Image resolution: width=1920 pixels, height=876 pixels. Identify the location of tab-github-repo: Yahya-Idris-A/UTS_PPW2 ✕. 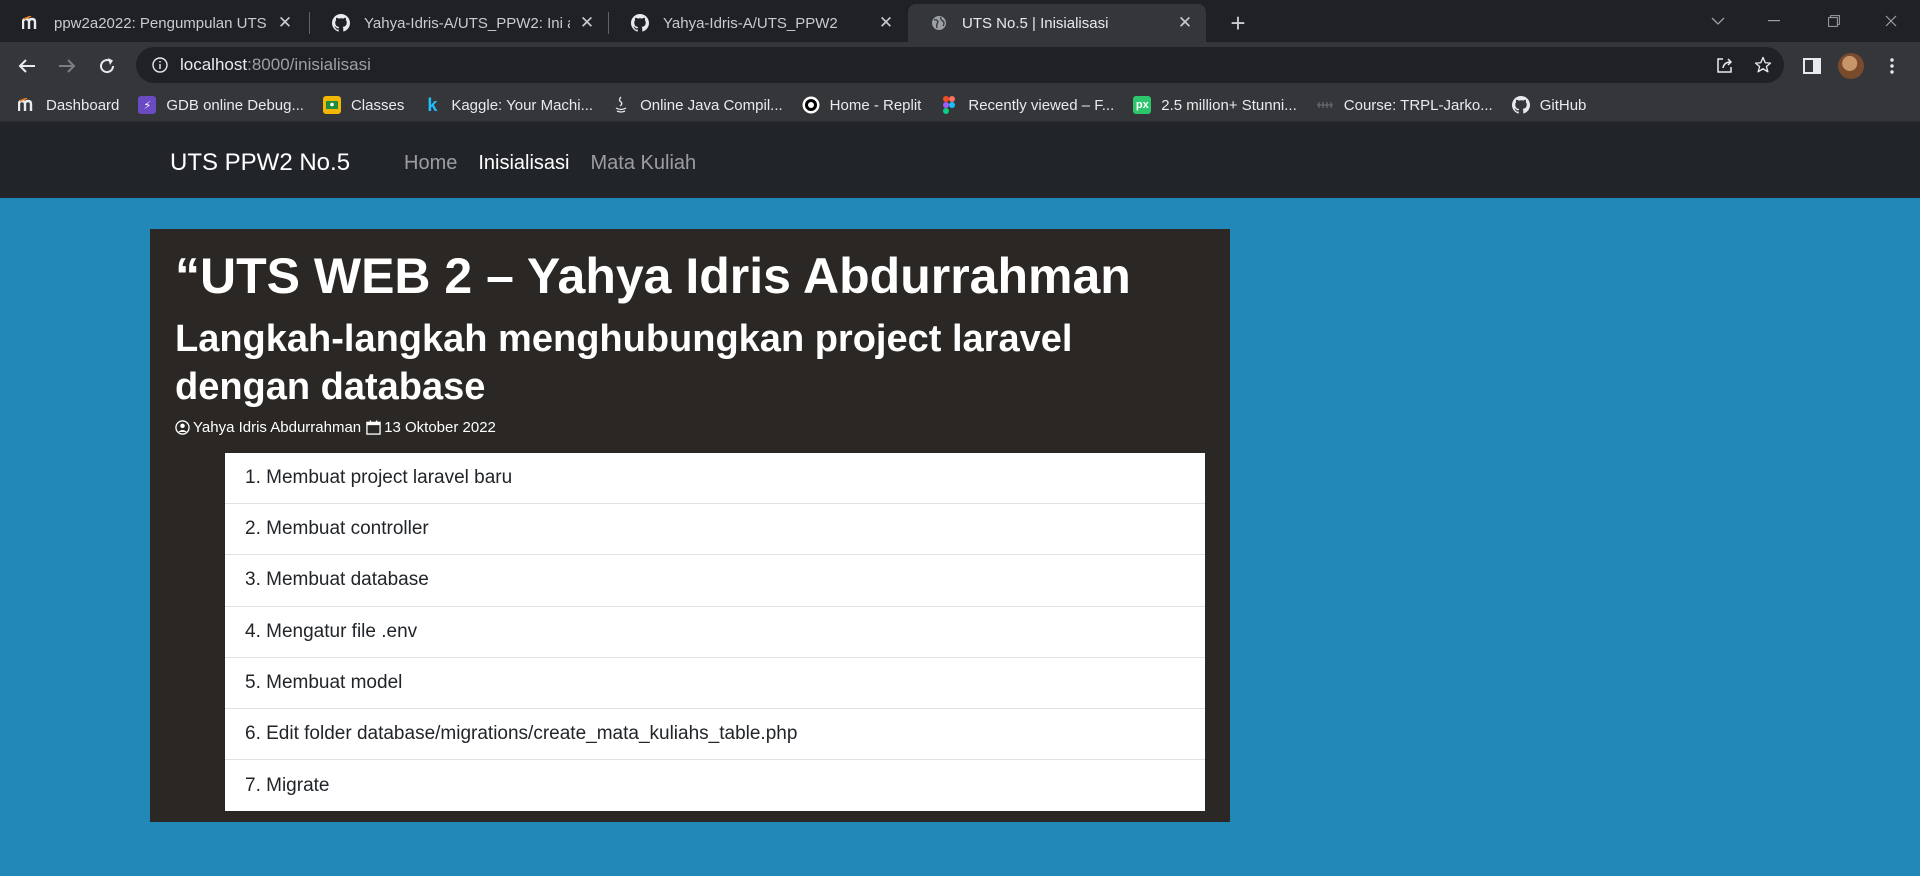
(758, 23).